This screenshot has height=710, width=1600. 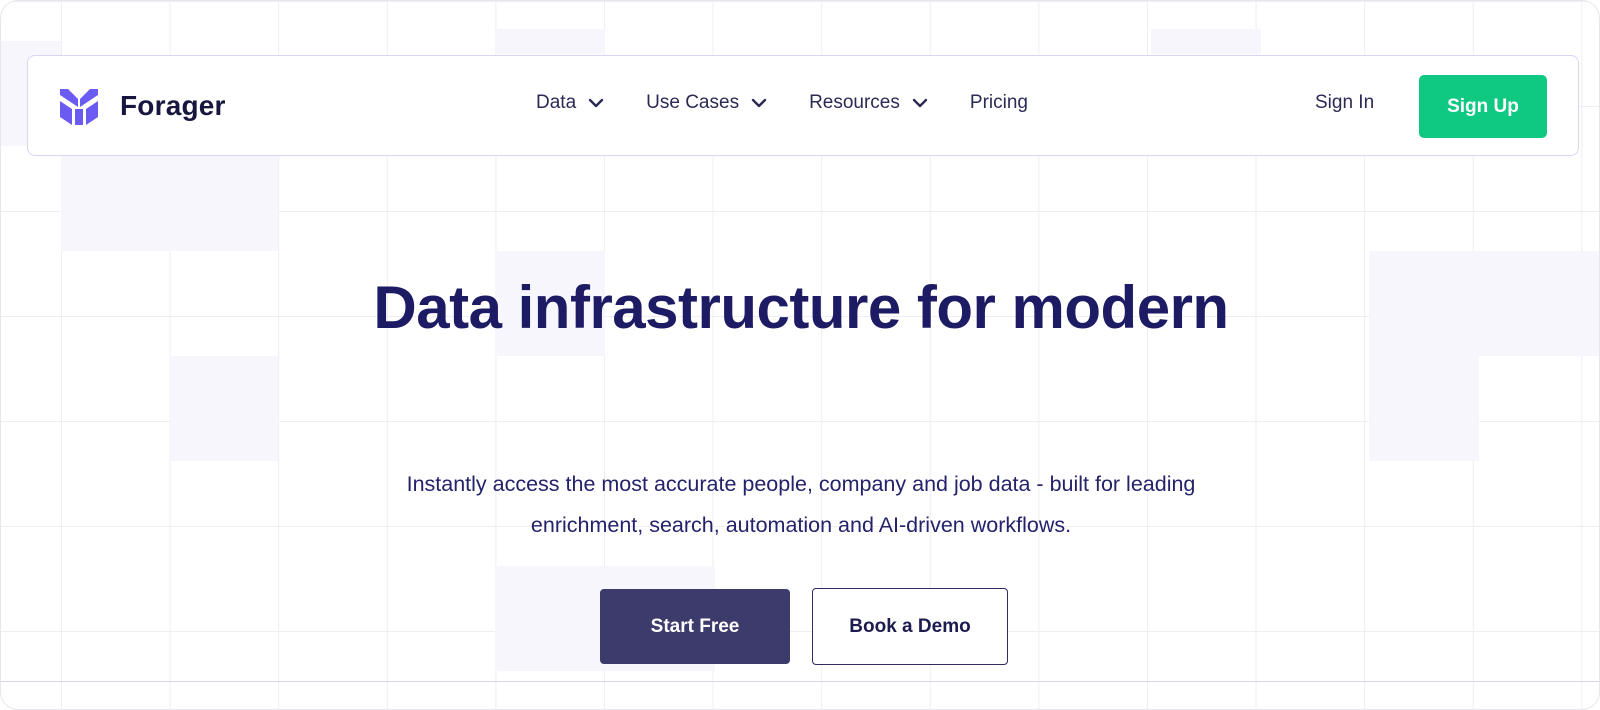 What do you see at coordinates (79, 107) in the screenshot?
I see `forager-logo-icon` at bounding box center [79, 107].